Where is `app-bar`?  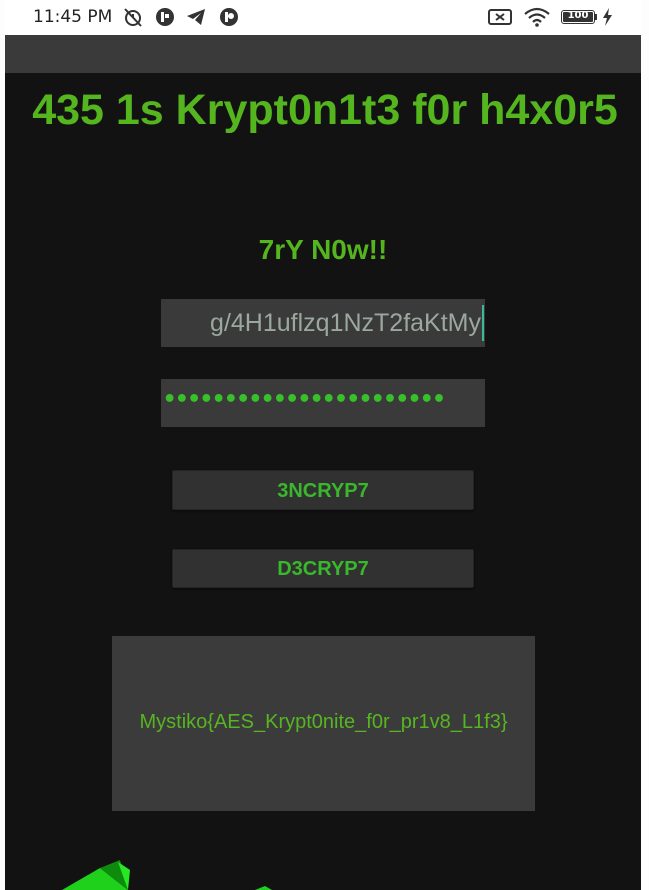
app-bar is located at coordinates (323, 54).